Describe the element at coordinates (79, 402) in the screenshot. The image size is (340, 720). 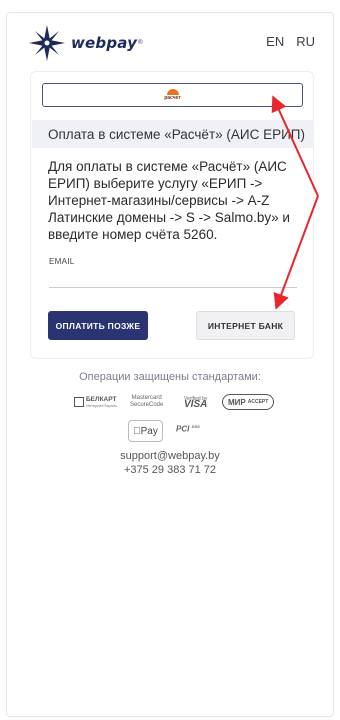
I see `belkart-icon` at that location.